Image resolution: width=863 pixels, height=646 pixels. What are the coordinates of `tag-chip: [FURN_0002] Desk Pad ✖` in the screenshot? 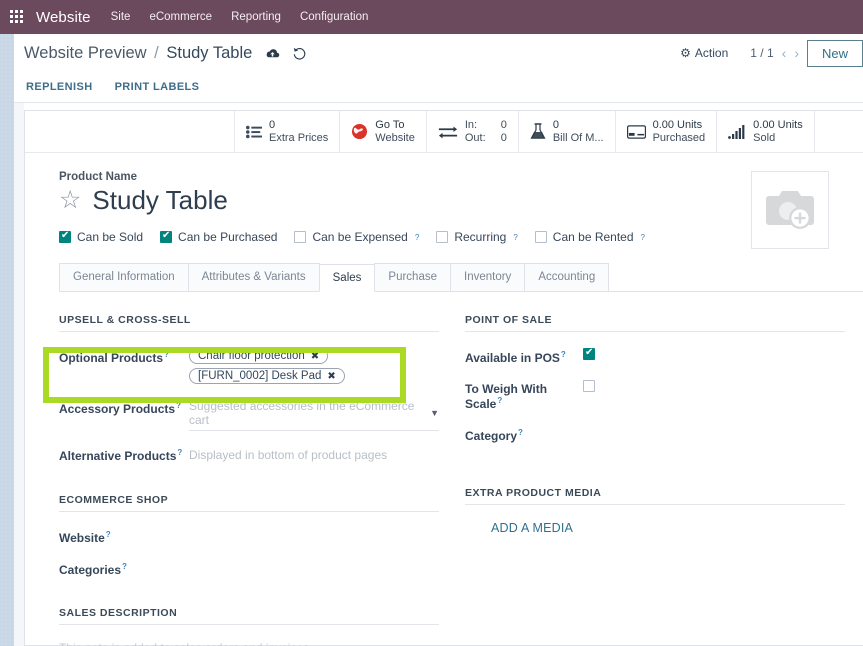 It's located at (267, 376).